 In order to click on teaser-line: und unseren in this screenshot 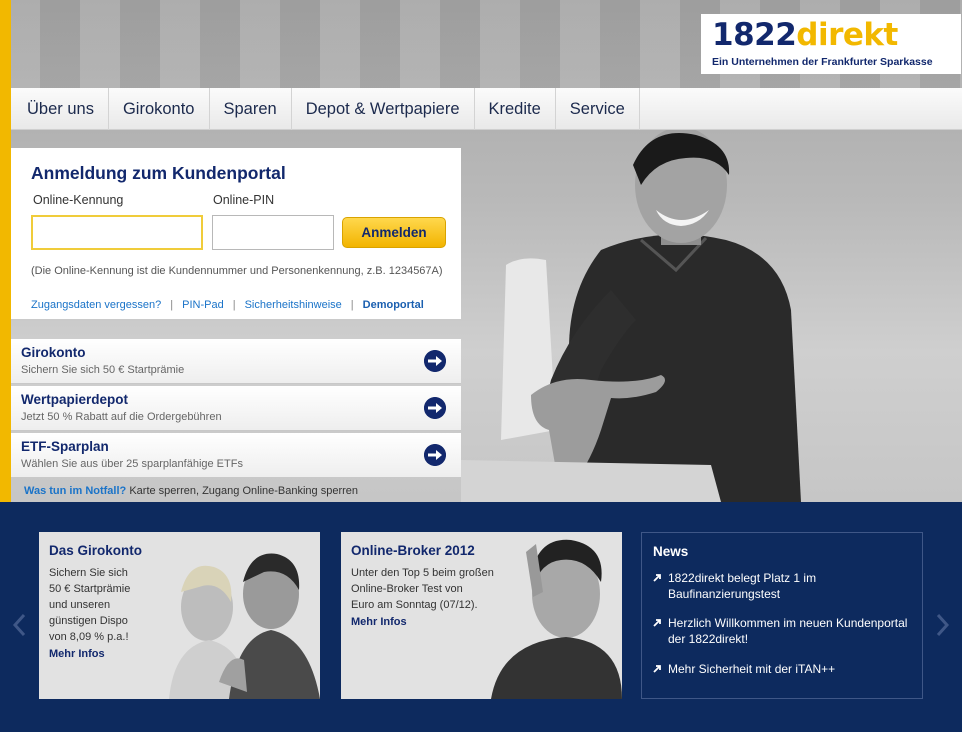, I will do `click(80, 605)`.